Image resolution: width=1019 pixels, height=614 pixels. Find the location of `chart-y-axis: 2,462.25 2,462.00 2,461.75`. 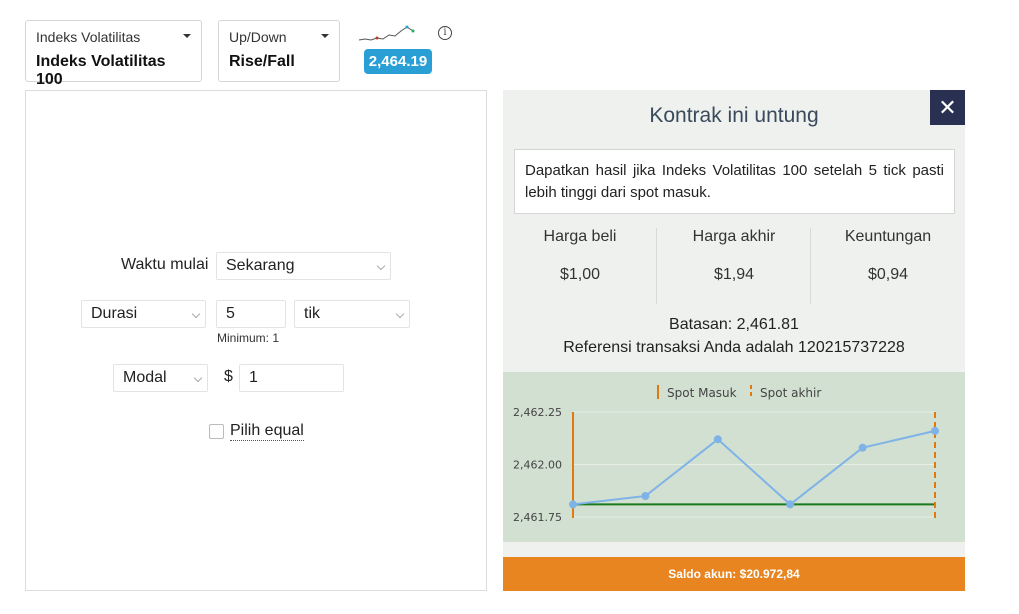

chart-y-axis: 2,462.25 2,462.00 2,461.75 is located at coordinates (537, 465).